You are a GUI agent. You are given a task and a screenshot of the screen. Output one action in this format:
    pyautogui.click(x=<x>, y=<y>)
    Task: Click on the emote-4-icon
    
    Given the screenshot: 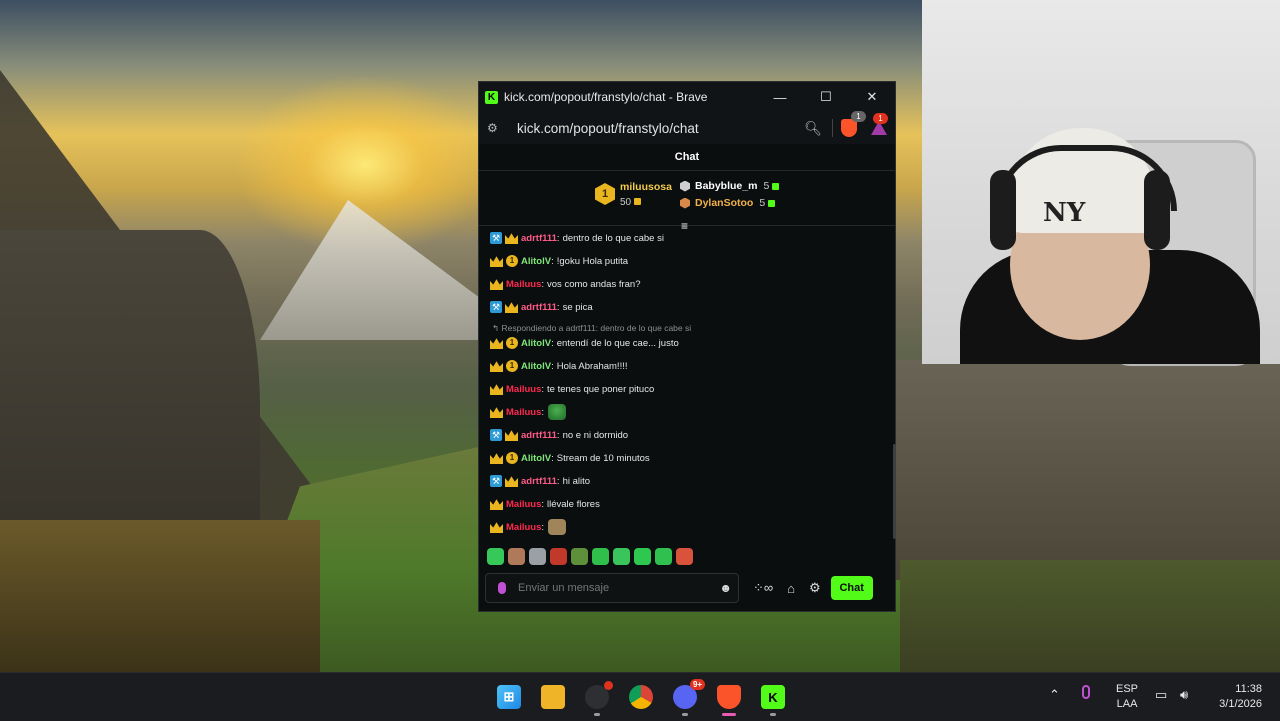 What is the action you would take?
    pyautogui.click(x=558, y=556)
    